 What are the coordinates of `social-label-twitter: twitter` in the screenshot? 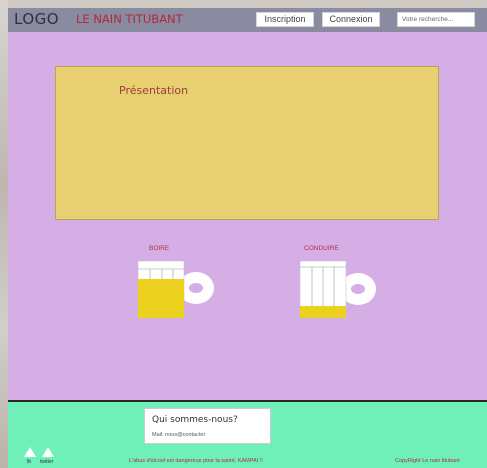 It's located at (47, 462).